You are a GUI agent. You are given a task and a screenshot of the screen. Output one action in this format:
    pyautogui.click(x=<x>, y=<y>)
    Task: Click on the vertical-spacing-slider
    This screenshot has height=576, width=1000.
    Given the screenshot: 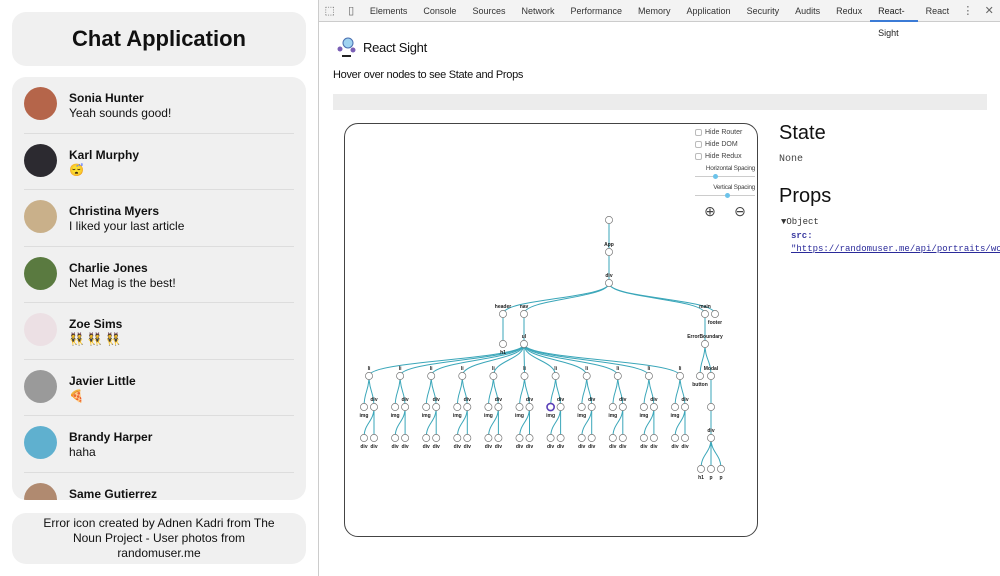 What is the action you would take?
    pyautogui.click(x=725, y=196)
    